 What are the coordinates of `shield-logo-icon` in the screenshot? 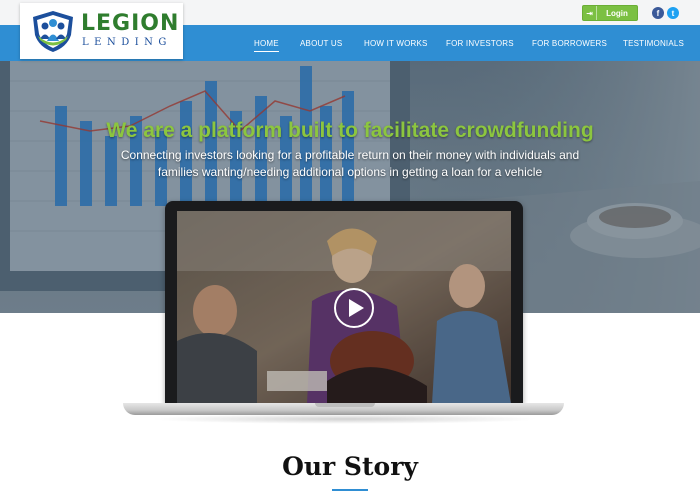 It's located at (53, 31).